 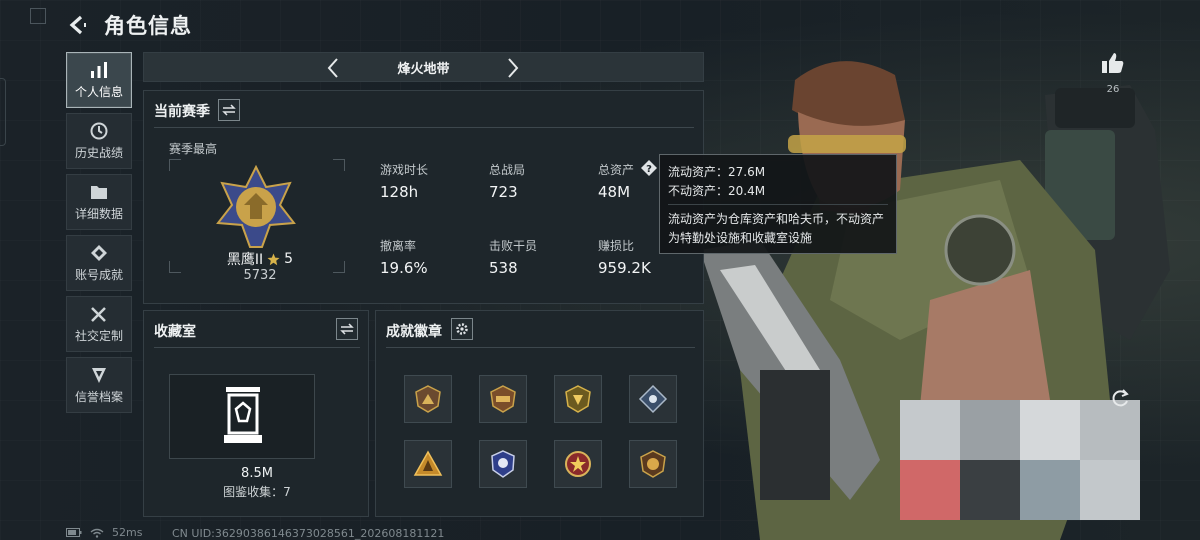 I want to click on help-icon: ?, so click(x=649, y=168).